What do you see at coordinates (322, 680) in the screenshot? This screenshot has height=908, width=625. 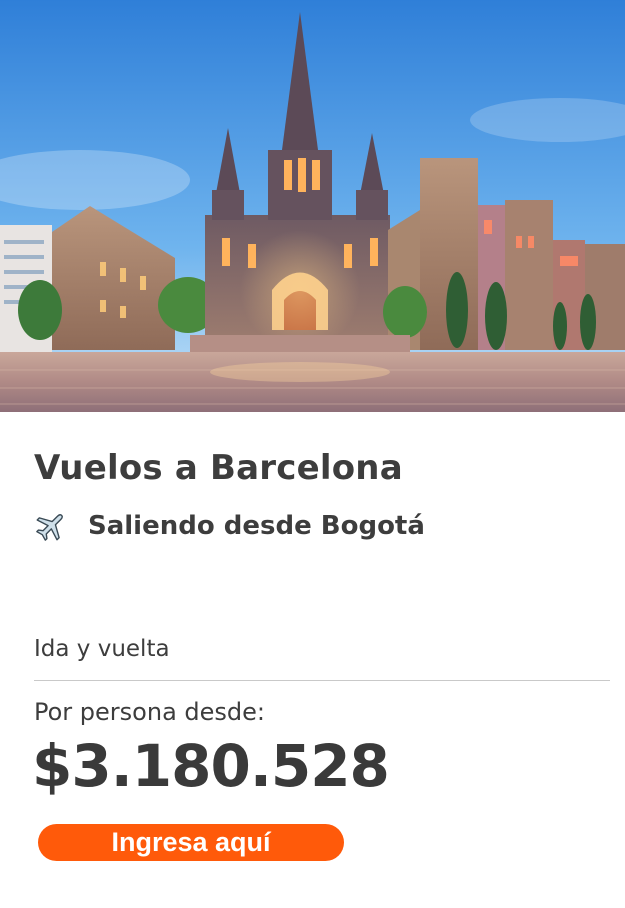 I see `divider` at bounding box center [322, 680].